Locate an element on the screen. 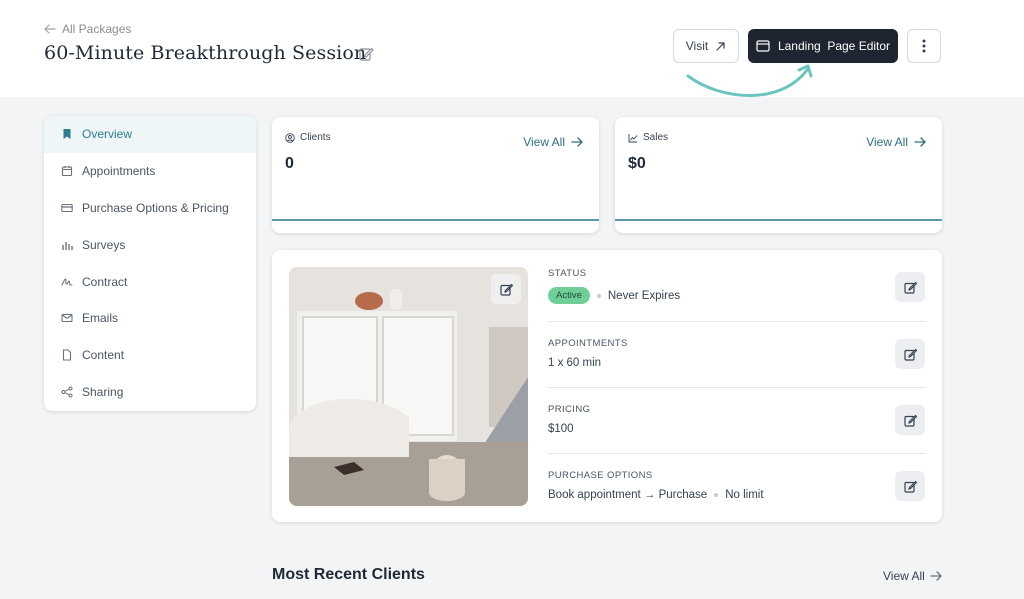 The height and width of the screenshot is (599, 1024). signature-icon is located at coordinates (67, 282).